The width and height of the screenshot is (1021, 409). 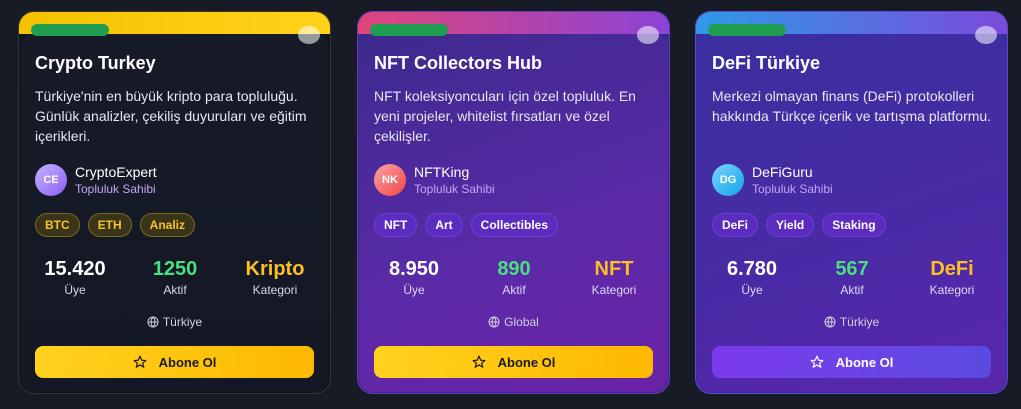 I want to click on stats-row: 8.950 Üye 890 Aktif NFT Kategori, so click(x=513, y=278).